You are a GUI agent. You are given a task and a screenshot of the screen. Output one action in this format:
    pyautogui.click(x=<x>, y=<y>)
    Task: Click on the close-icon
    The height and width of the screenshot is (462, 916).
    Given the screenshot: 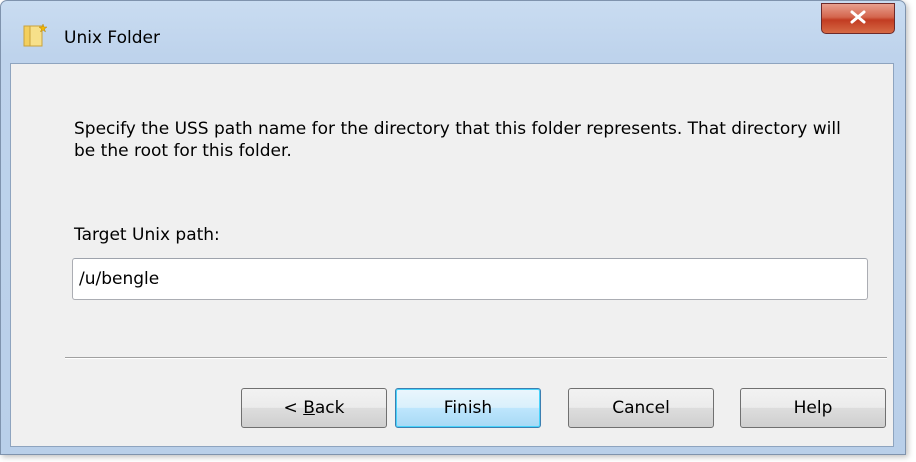 What is the action you would take?
    pyautogui.click(x=858, y=18)
    